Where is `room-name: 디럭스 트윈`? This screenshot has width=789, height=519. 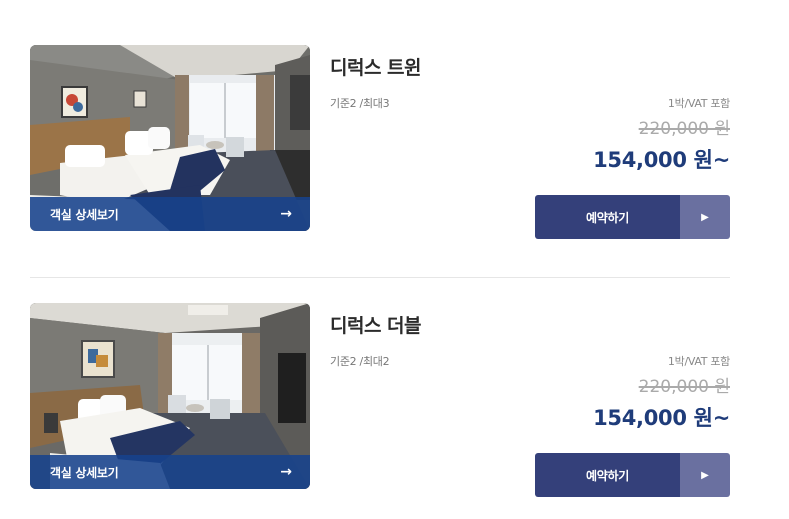 room-name: 디럭스 트윈 is located at coordinates (376, 68).